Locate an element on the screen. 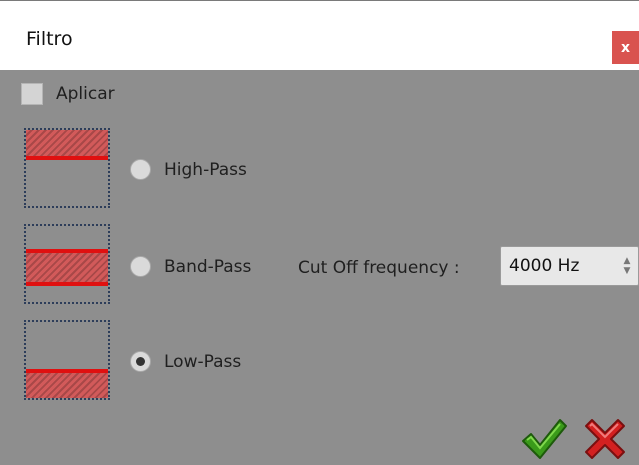  close-button: x is located at coordinates (625, 47).